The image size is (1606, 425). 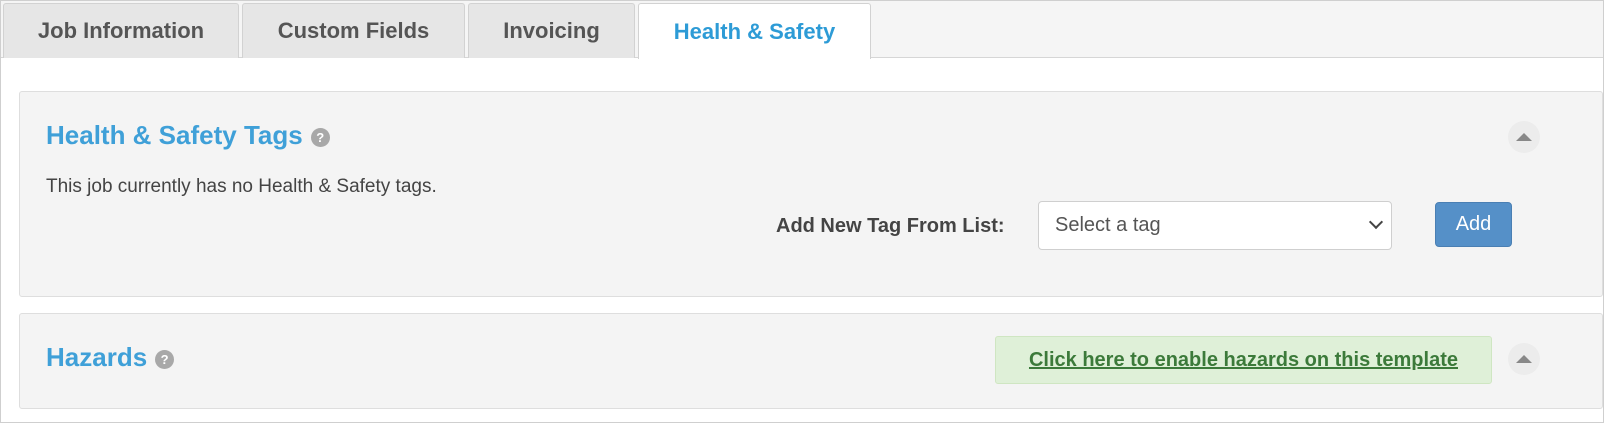 I want to click on tab-label: Health & Safety, so click(x=754, y=31).